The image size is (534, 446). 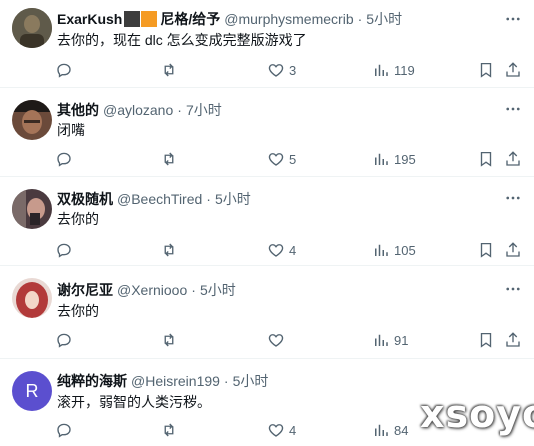 What do you see at coordinates (288, 19) in the screenshot?
I see `user-handle: @murphysmemecrib` at bounding box center [288, 19].